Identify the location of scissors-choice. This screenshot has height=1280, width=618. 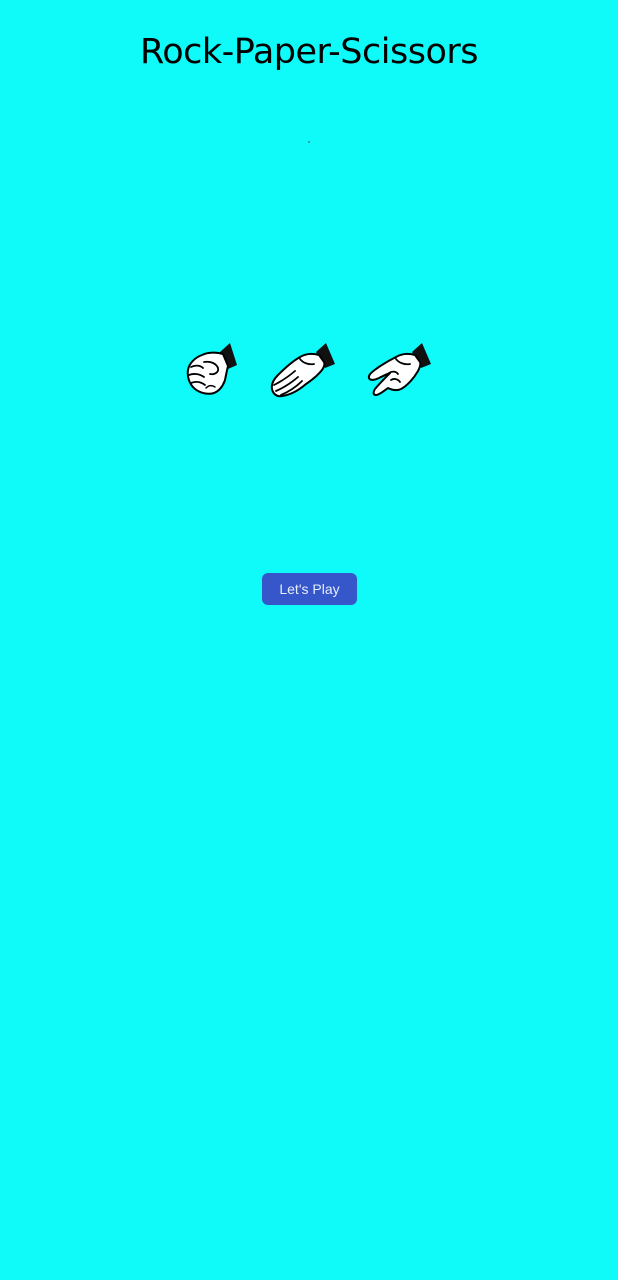
(400, 369).